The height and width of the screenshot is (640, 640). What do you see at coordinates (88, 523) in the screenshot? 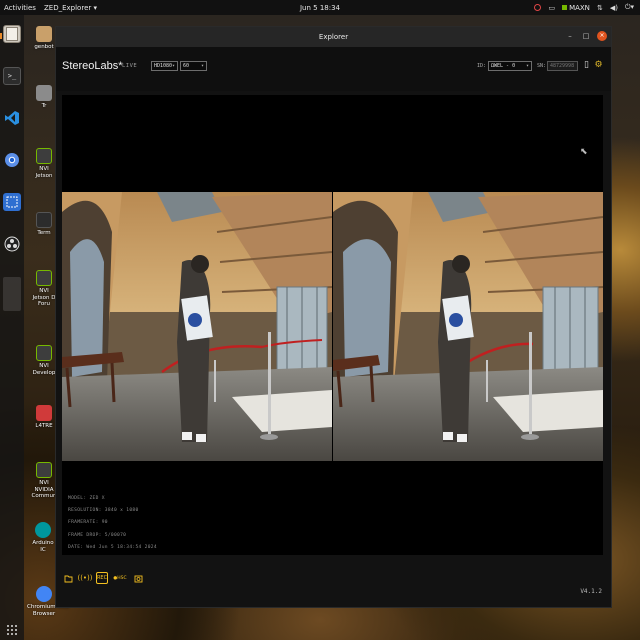
I see `overlay-framerate: FRAMERATE: 90` at bounding box center [88, 523].